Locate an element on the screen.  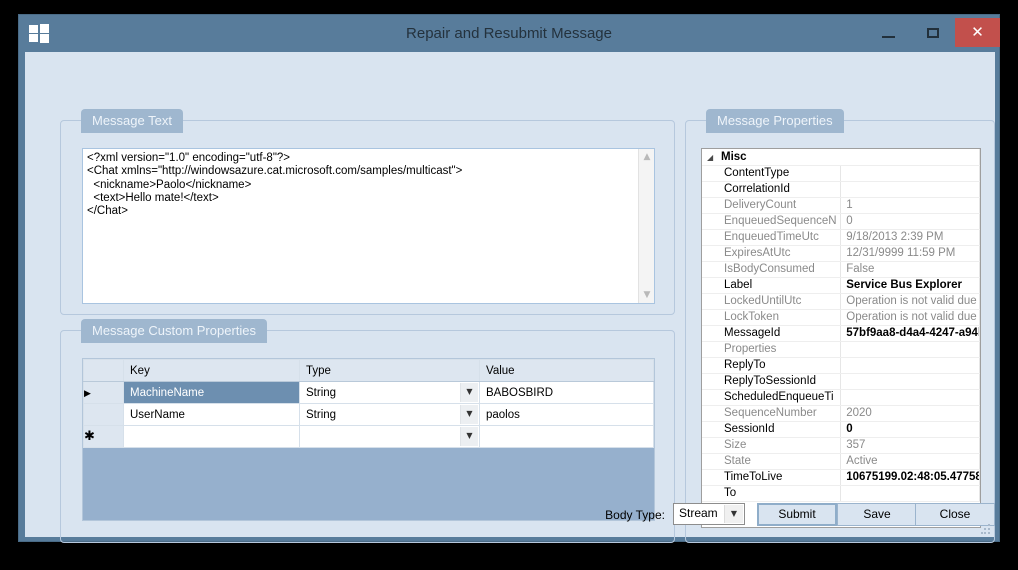
property-row: SequenceNumber 2020 is located at coordinates (841, 413).